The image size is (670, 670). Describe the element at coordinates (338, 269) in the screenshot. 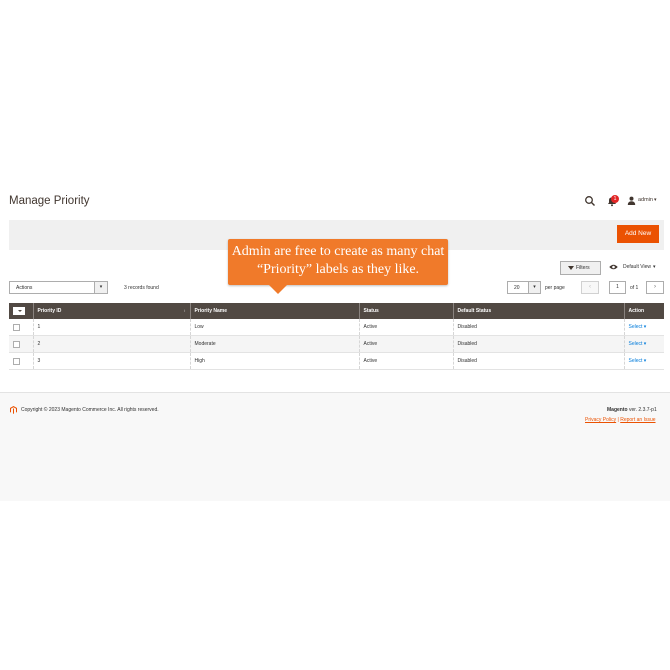

I see `callout-line-2: “Priority” labels as they like.` at that location.